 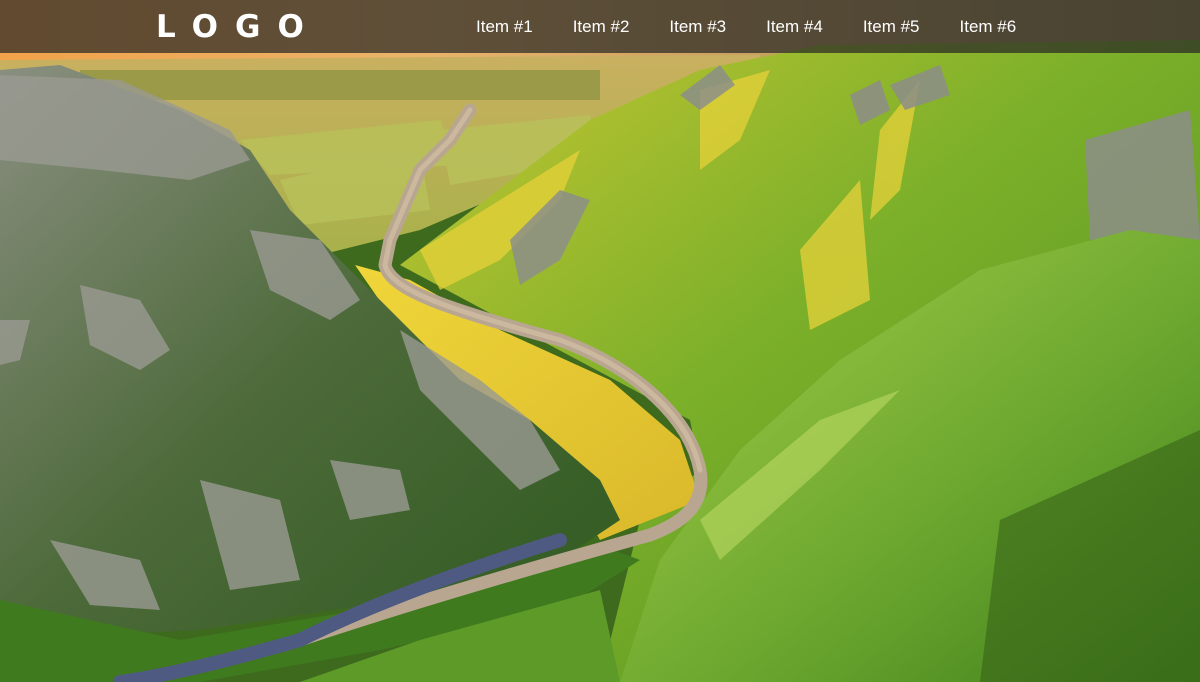 What do you see at coordinates (504, 26) in the screenshot?
I see `nav-item-1: Item #1` at bounding box center [504, 26].